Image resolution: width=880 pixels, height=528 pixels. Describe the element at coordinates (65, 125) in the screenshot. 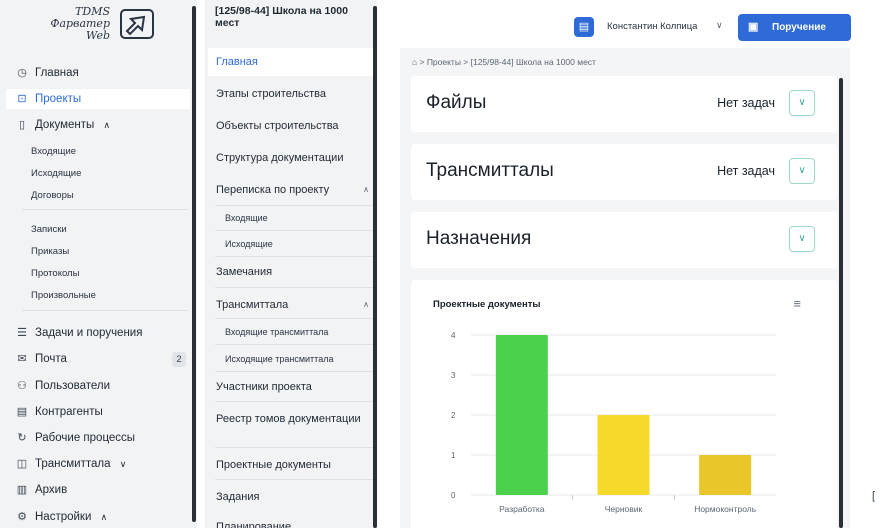

I see `nav-item-label: Документы` at that location.